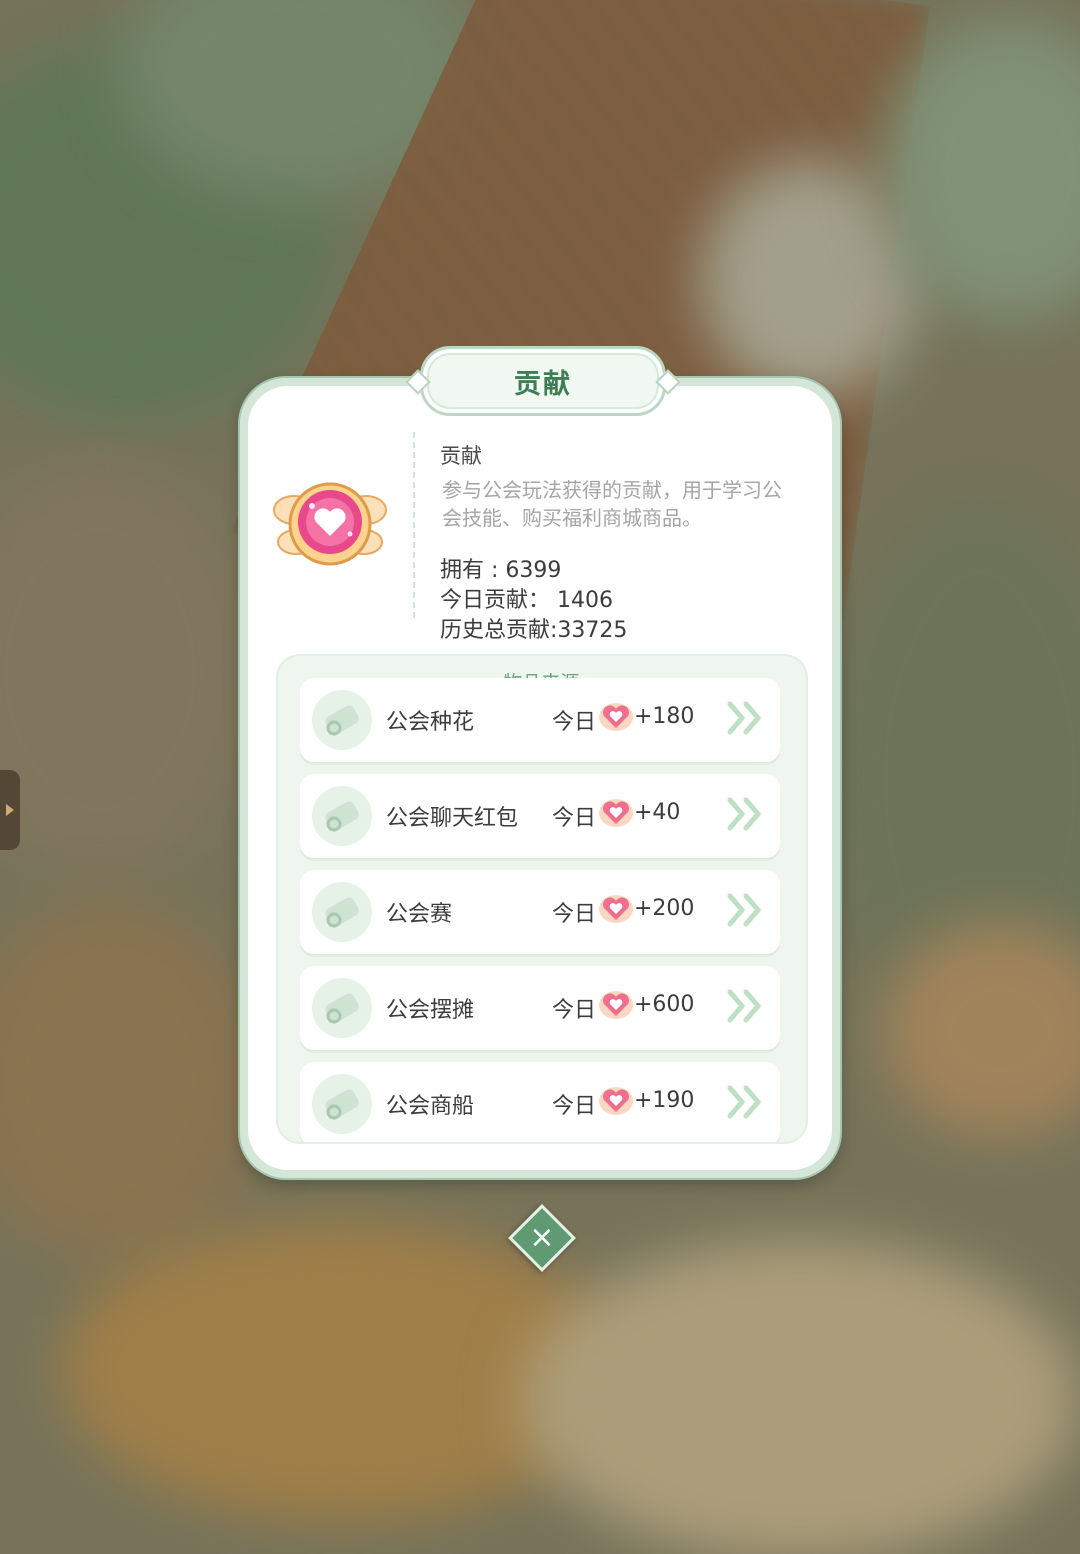 The image size is (1080, 1554). Describe the element at coordinates (543, 384) in the screenshot. I see `dialog-title: 贡献` at that location.